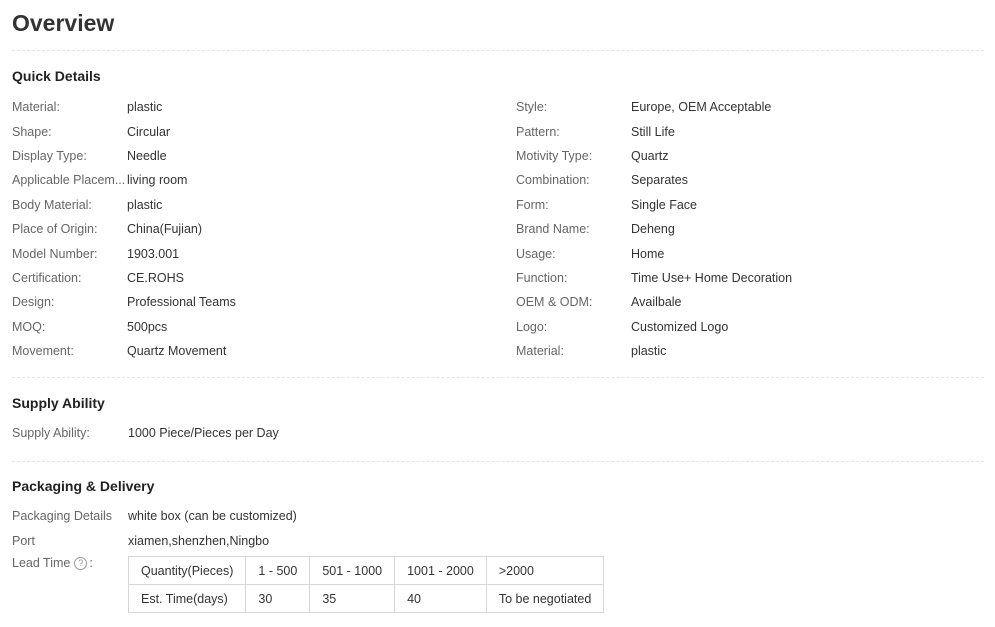 Image resolution: width=995 pixels, height=627 pixels. Describe the element at coordinates (278, 570) in the screenshot. I see `table-cell: 1 - 500` at that location.